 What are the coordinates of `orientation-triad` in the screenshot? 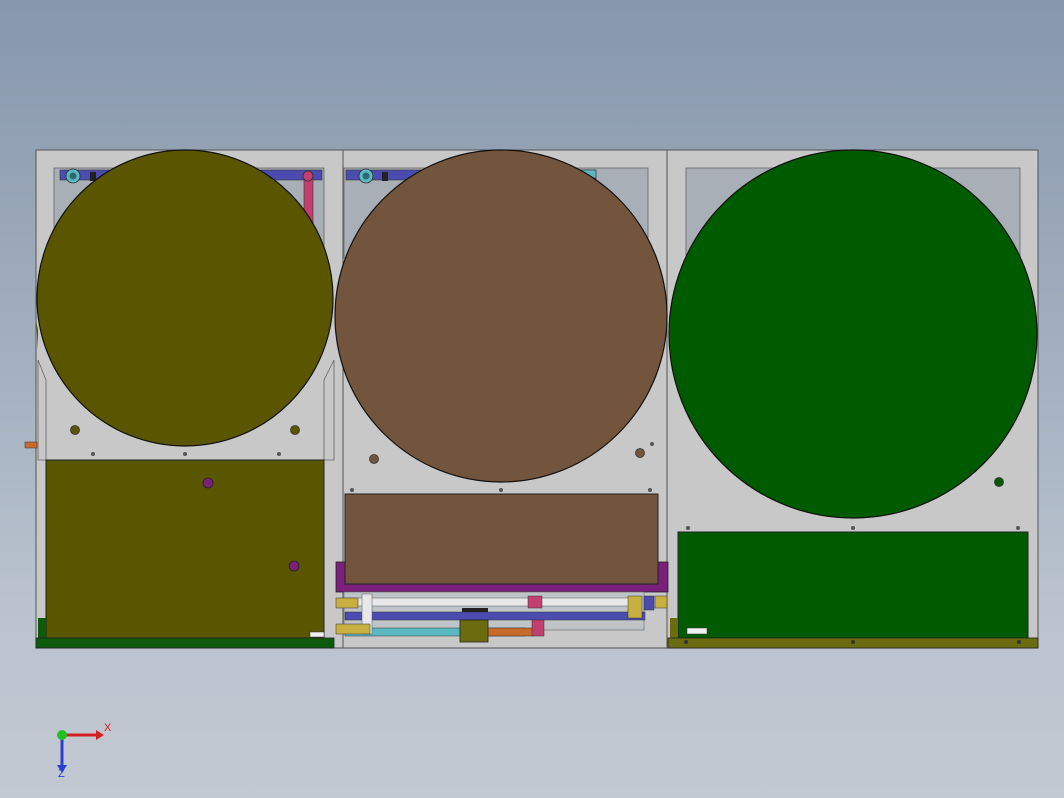 It's located at (80, 751).